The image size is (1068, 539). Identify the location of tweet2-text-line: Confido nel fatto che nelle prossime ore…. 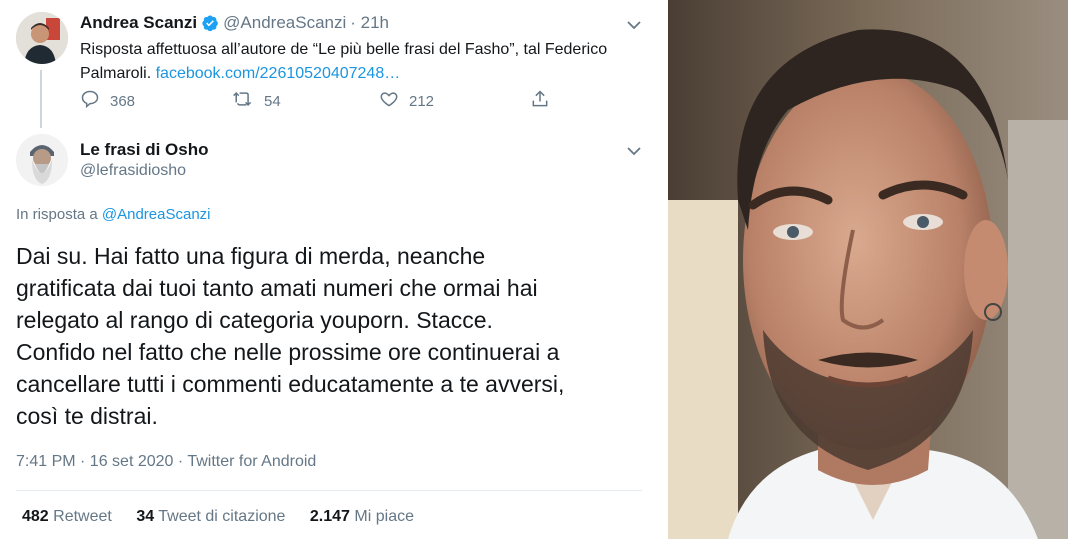
(288, 352).